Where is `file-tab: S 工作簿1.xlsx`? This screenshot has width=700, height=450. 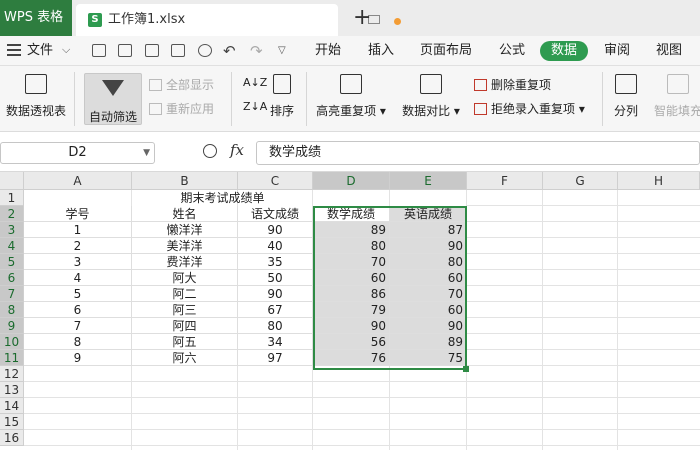
file-tab: S 工作簿1.xlsx is located at coordinates (238, 20).